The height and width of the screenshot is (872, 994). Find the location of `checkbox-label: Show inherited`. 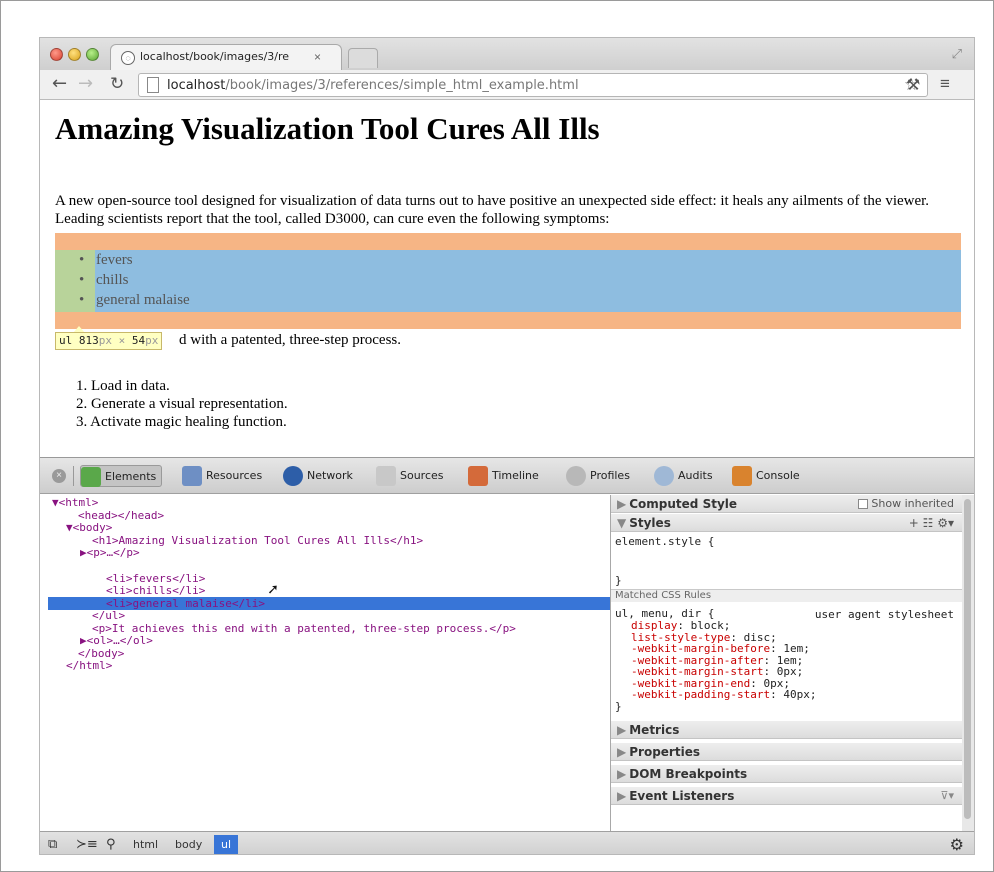

checkbox-label: Show inherited is located at coordinates (912, 503).